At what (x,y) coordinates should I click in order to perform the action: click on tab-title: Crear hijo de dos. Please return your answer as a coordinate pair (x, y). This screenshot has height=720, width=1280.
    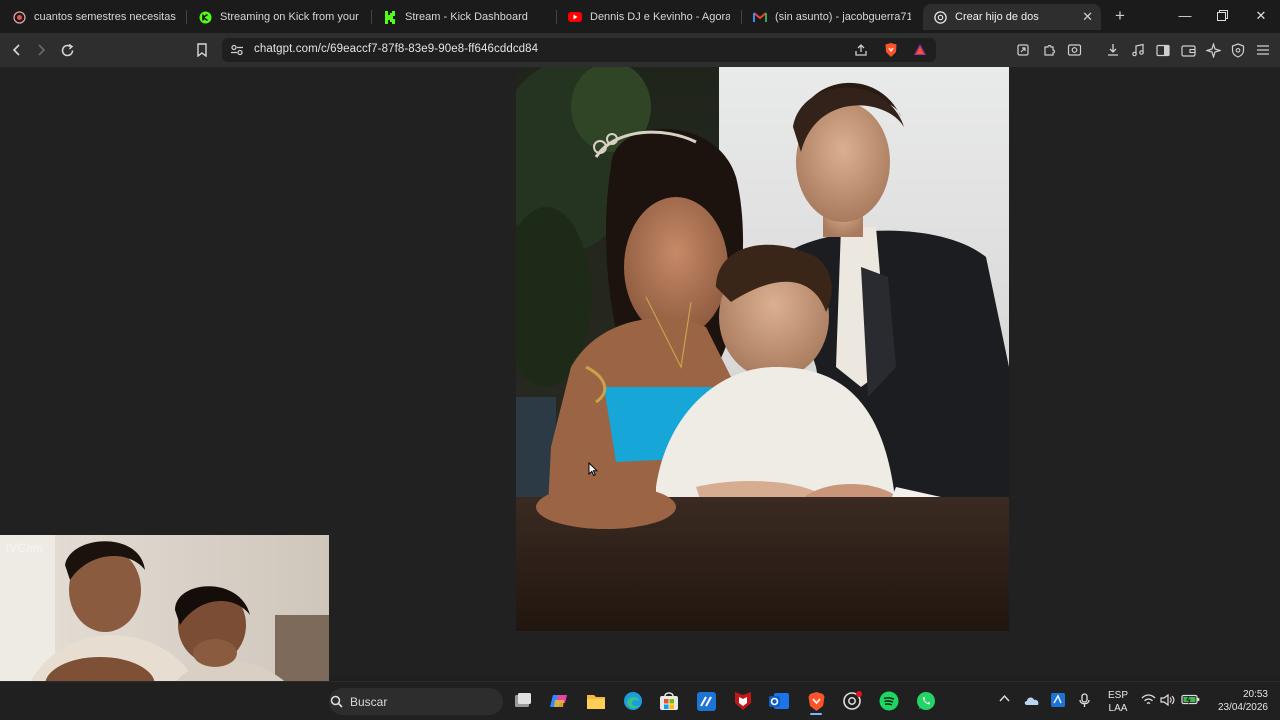
    Looking at the image, I should click on (997, 17).